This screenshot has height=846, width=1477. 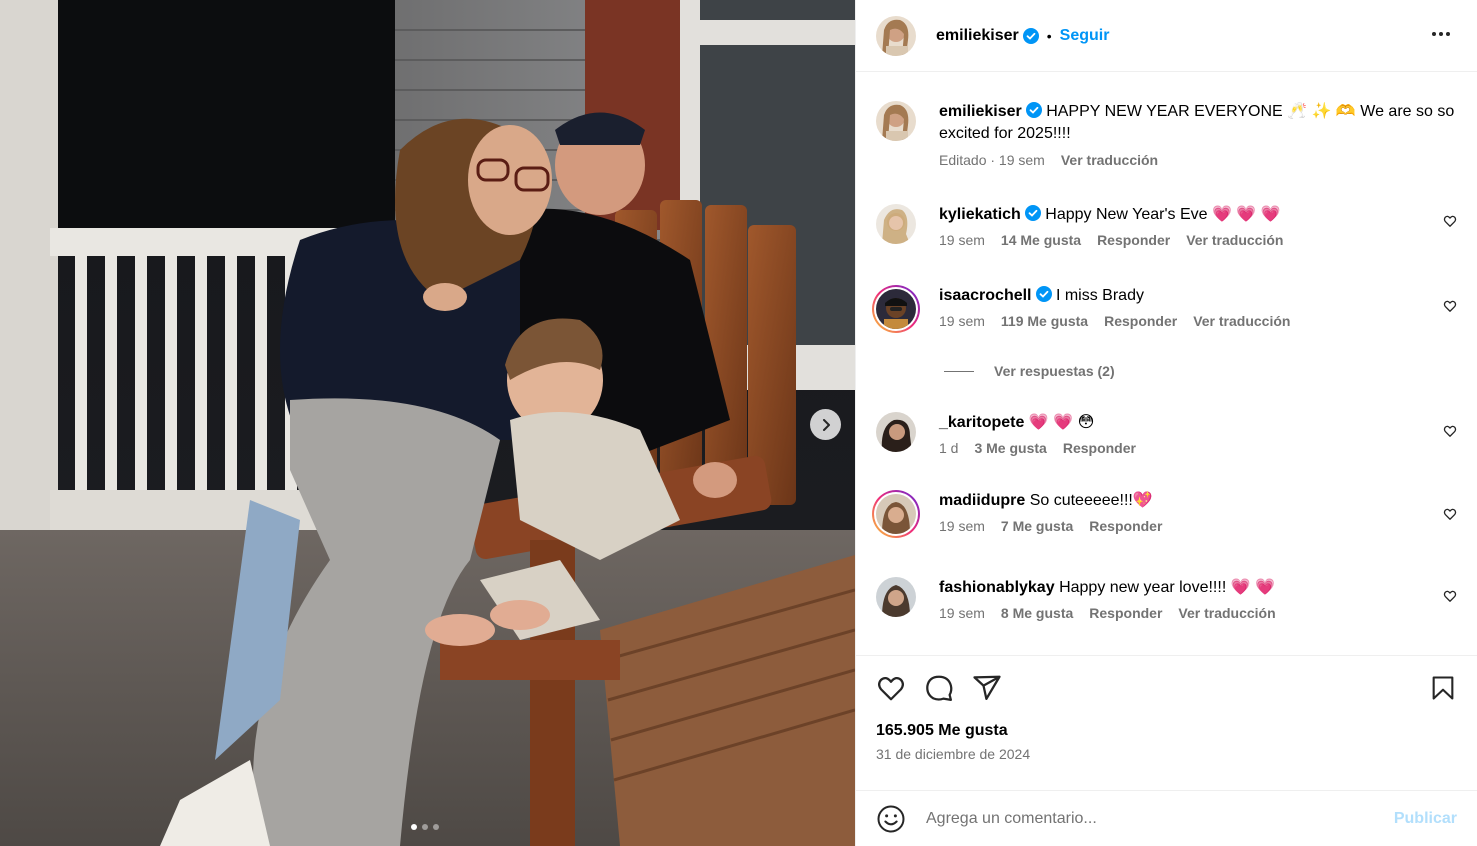 I want to click on view-replies-button: Ver respuestas (2), so click(x=1029, y=371).